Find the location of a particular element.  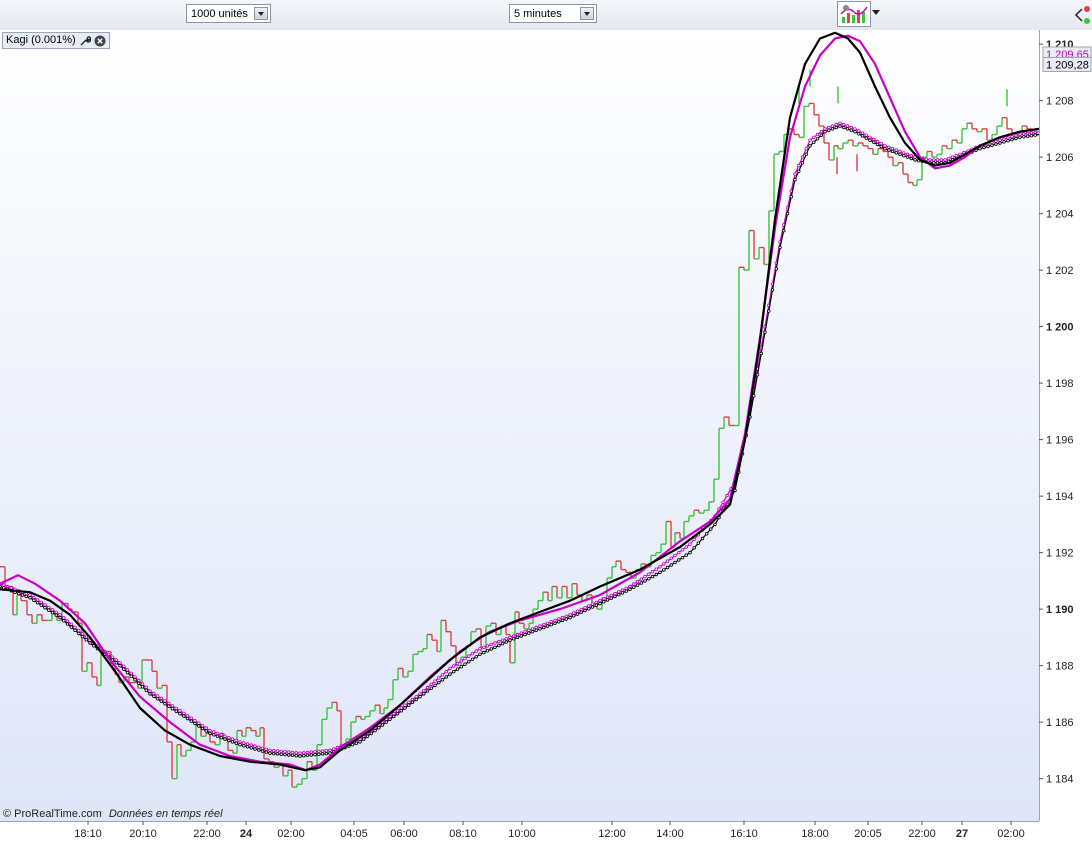

close-icon is located at coordinates (100, 41).